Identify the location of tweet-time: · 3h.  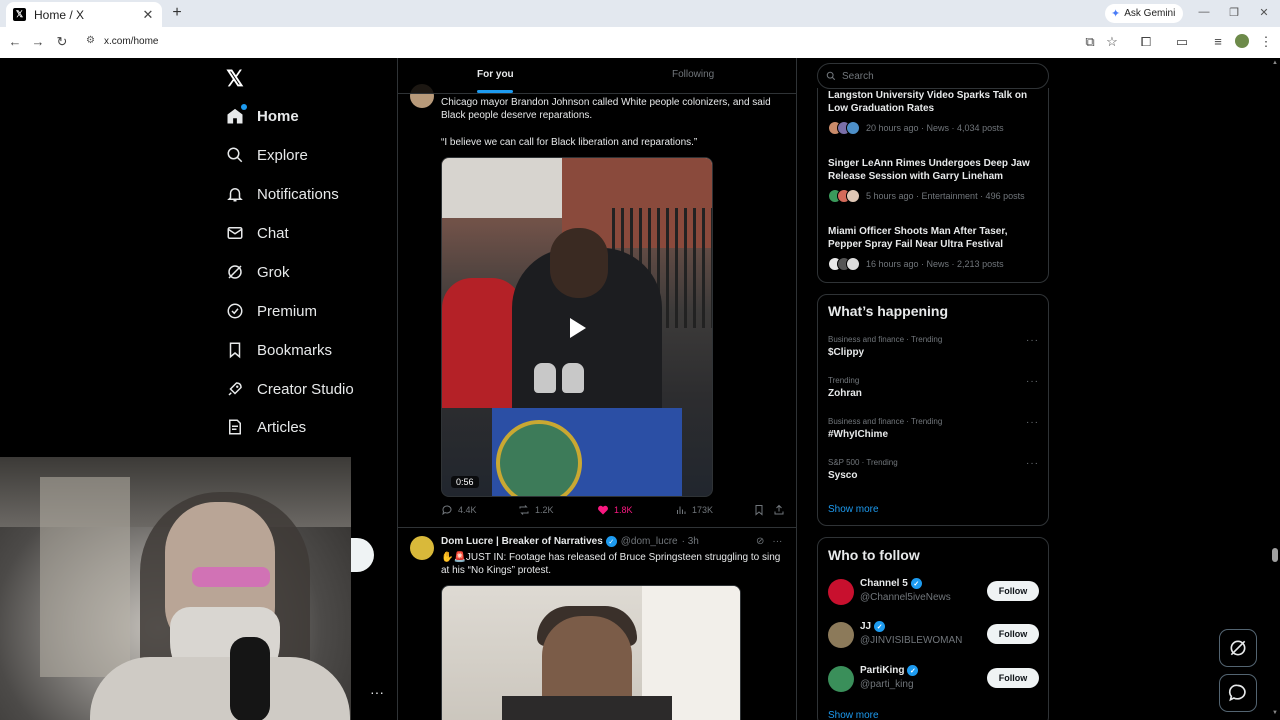
(690, 541).